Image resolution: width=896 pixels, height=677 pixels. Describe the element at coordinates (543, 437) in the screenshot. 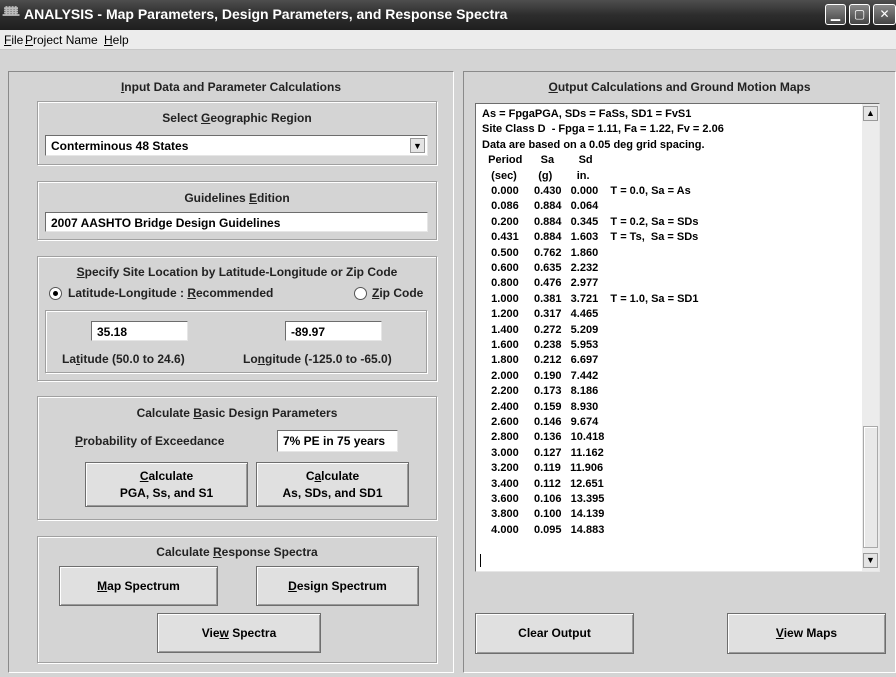

I see `output-line: 2.800 0.136 10.418` at that location.